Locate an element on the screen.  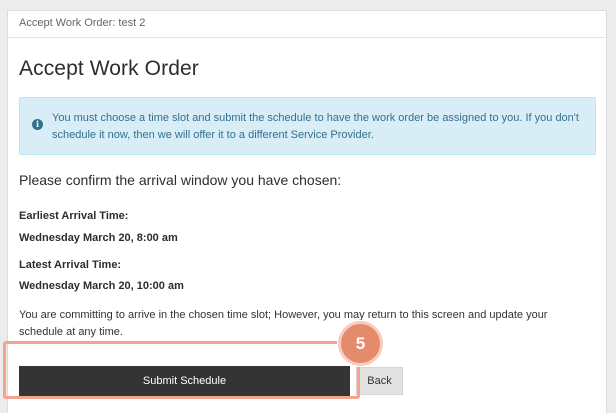
info-icon: i is located at coordinates (37, 124).